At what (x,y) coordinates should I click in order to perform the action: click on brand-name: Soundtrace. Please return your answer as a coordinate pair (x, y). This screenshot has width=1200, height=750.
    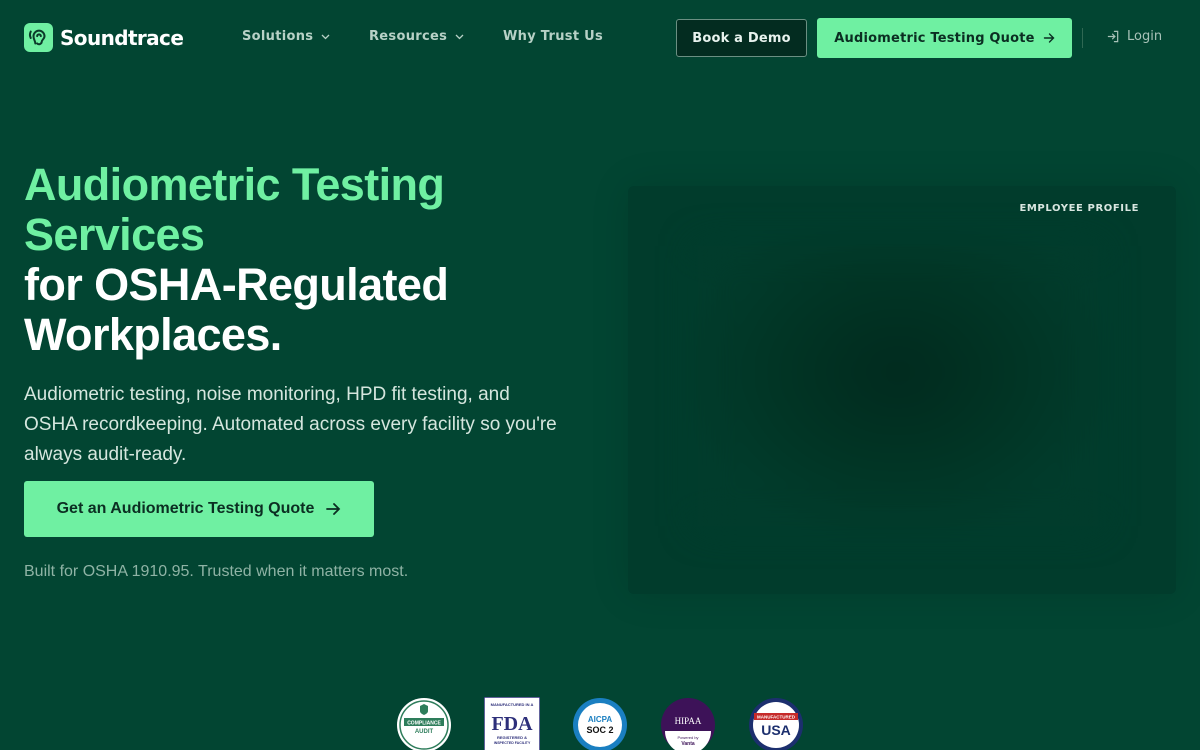
    Looking at the image, I should click on (122, 37).